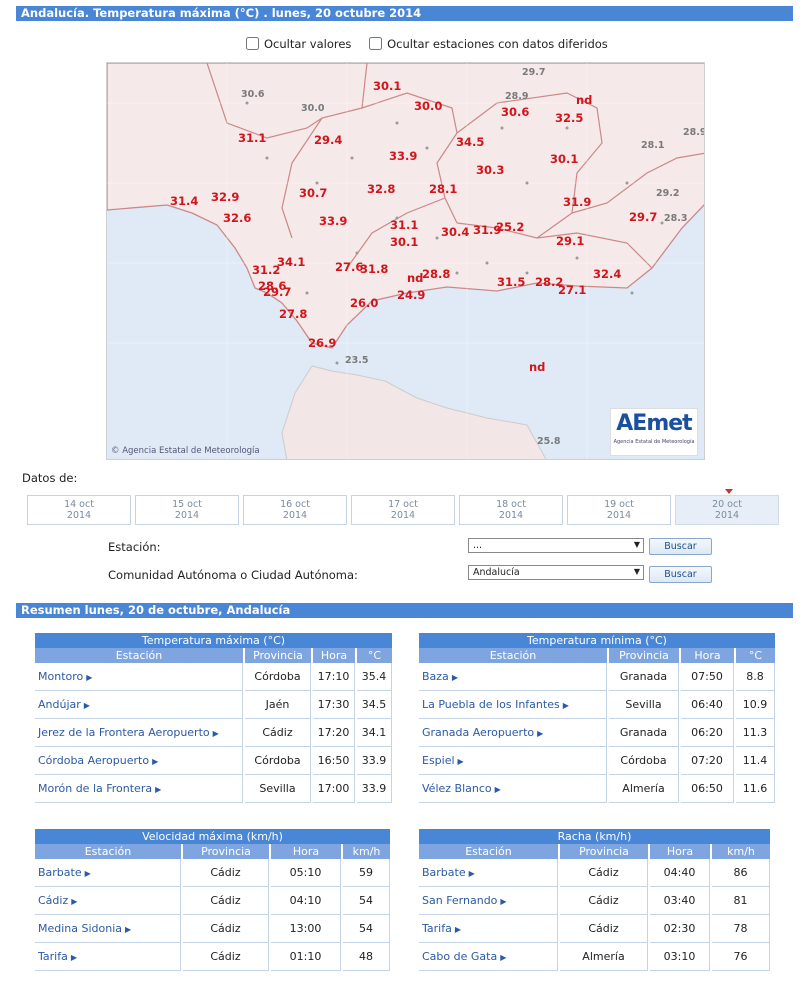  What do you see at coordinates (298, 44) in the screenshot?
I see `hide-values-option: Ocultar valores` at bounding box center [298, 44].